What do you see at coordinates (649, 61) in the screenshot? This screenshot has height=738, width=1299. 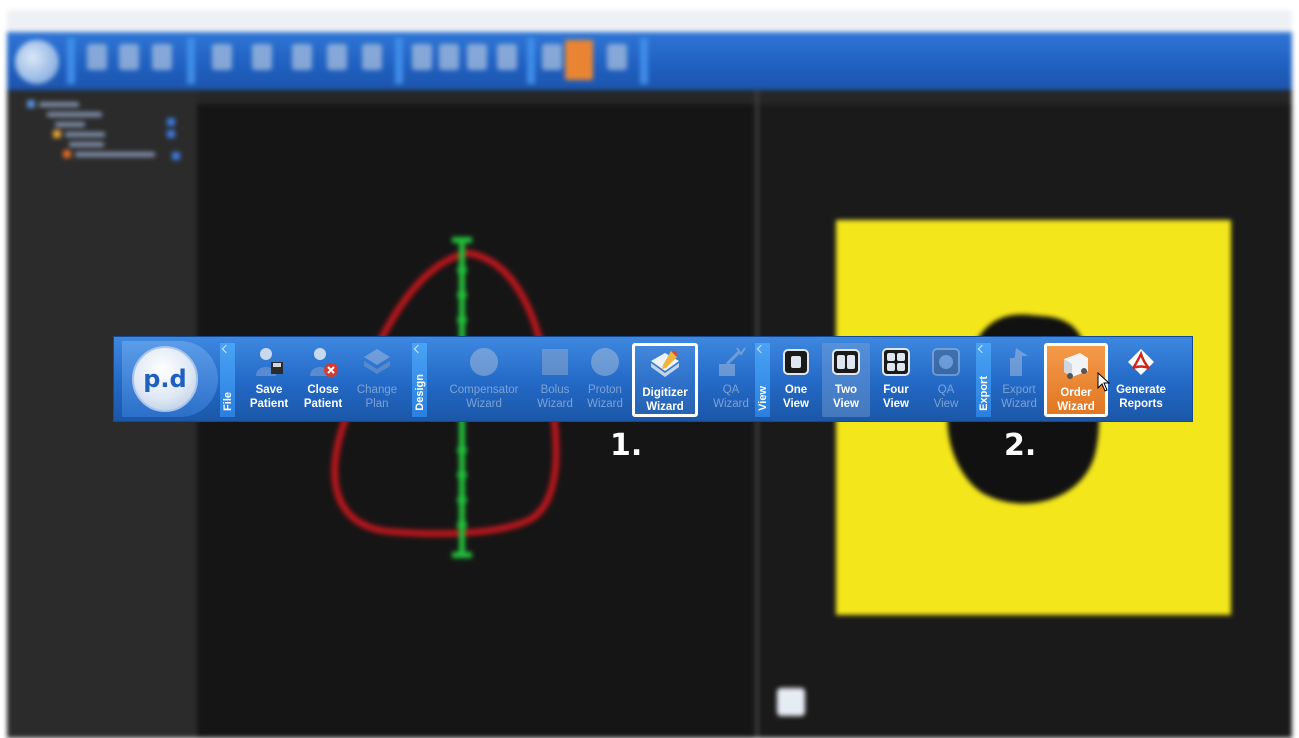 I see `background-ribbon` at bounding box center [649, 61].